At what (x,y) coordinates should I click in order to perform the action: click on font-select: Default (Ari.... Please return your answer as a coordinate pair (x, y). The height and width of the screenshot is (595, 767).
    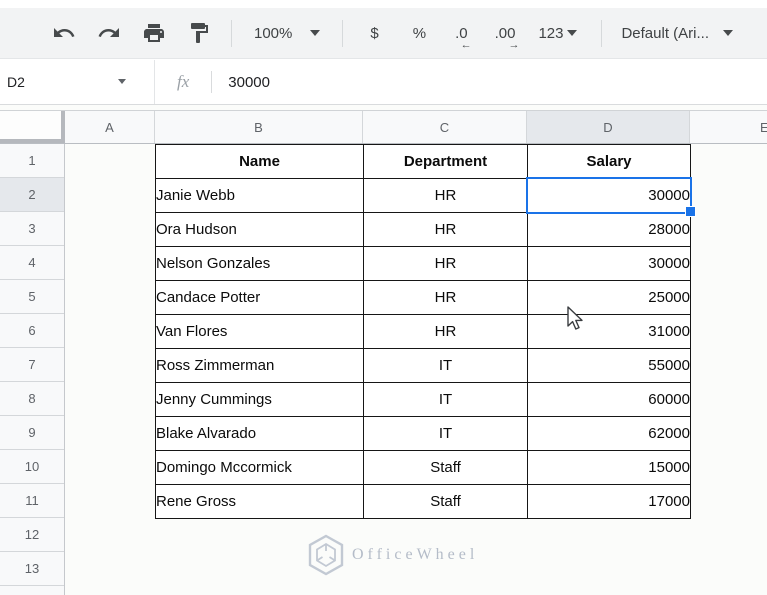
    Looking at the image, I should click on (677, 33).